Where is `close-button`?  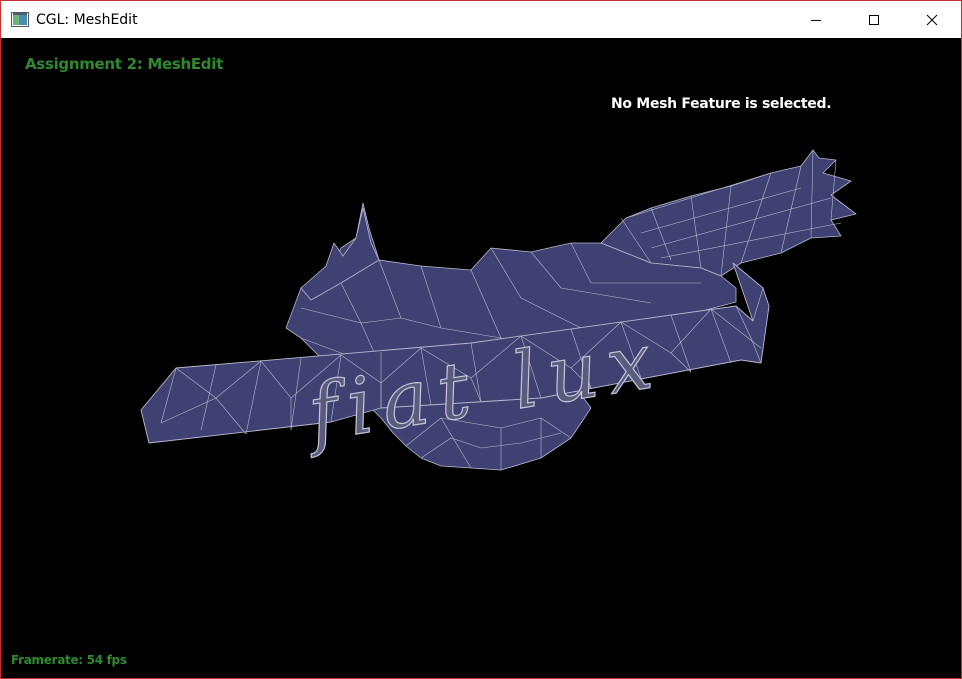 close-button is located at coordinates (932, 19).